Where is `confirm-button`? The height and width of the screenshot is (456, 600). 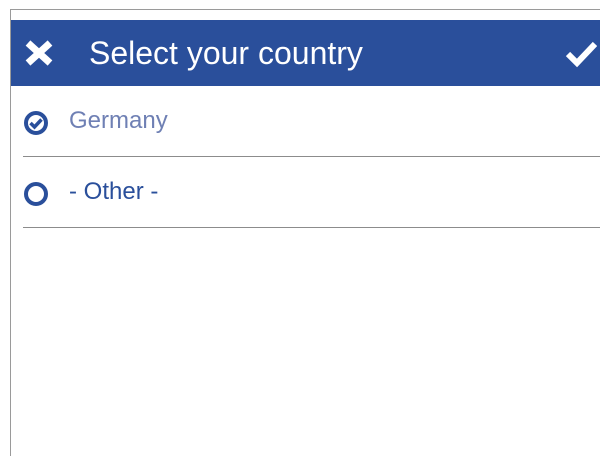
confirm-button is located at coordinates (581, 53).